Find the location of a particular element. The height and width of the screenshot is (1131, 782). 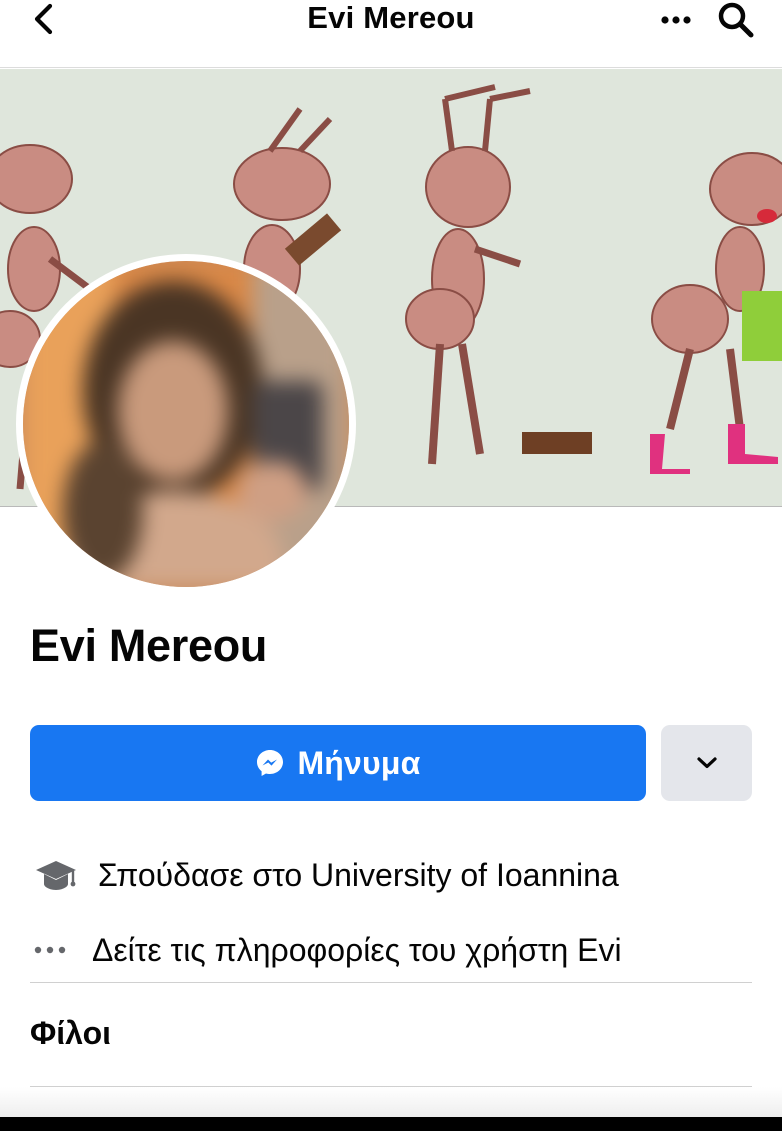

search-icon is located at coordinates (736, 20).